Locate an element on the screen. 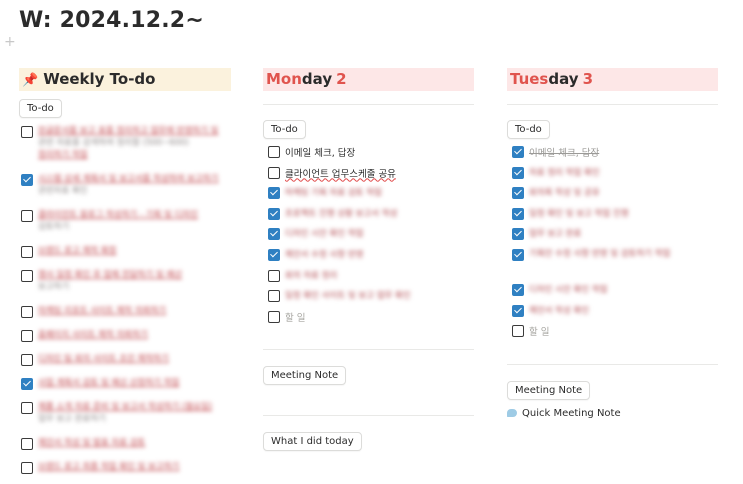 The height and width of the screenshot is (484, 743). todo-item: 기획안 수정 사항 반영 및 검토하기 작업 is located at coordinates (614, 264).